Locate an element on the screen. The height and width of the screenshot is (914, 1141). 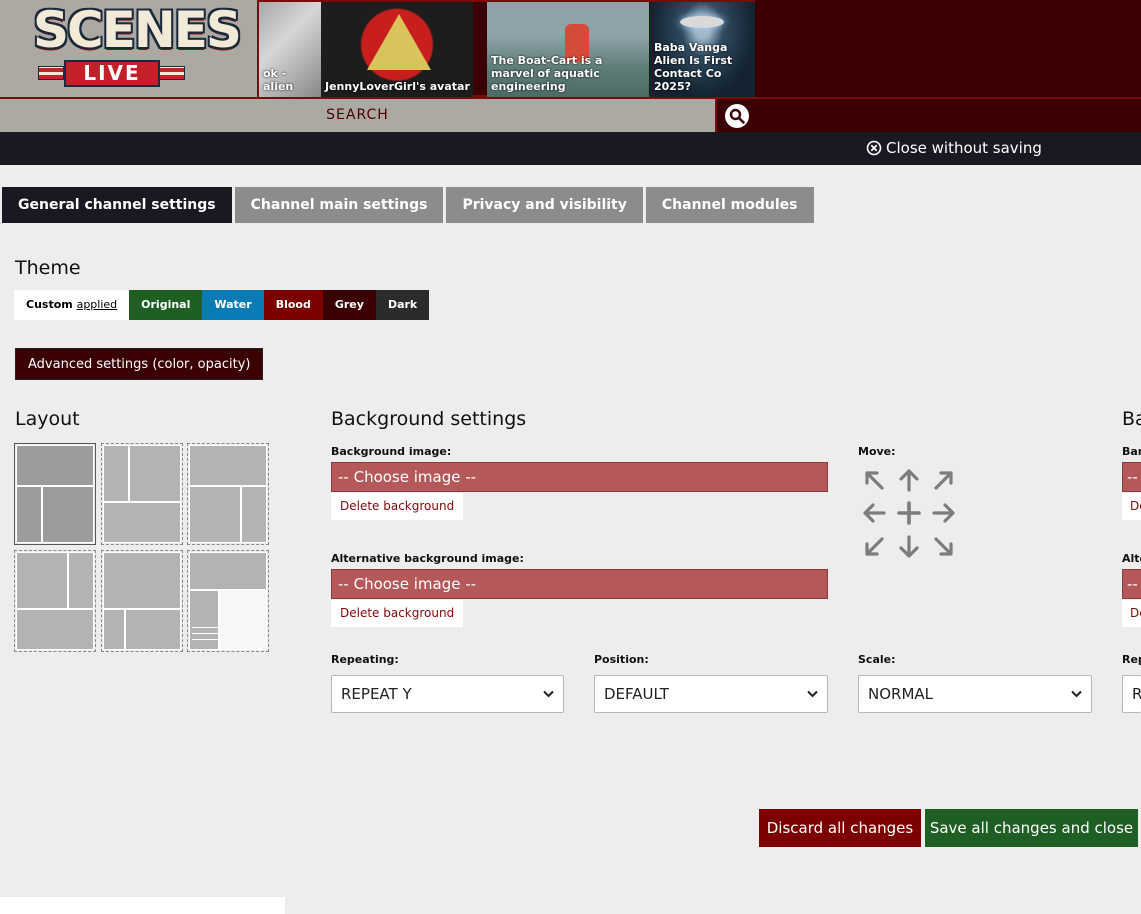
arrow-down-left-icon is located at coordinates (874, 547).